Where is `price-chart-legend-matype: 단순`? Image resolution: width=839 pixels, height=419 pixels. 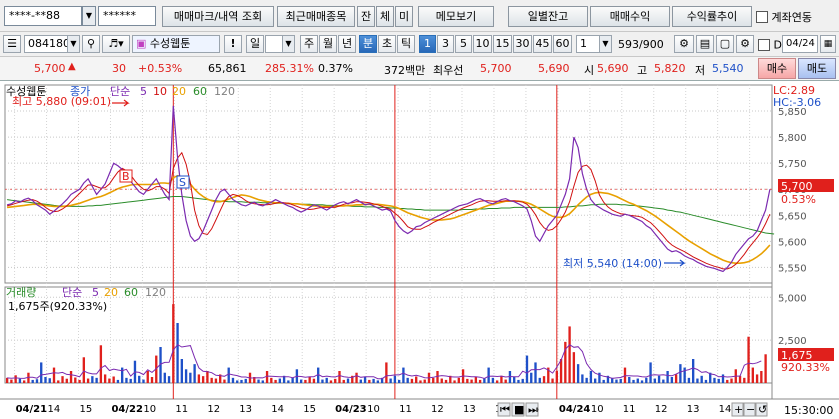
price-chart-legend-matype: 단순 is located at coordinates (120, 91).